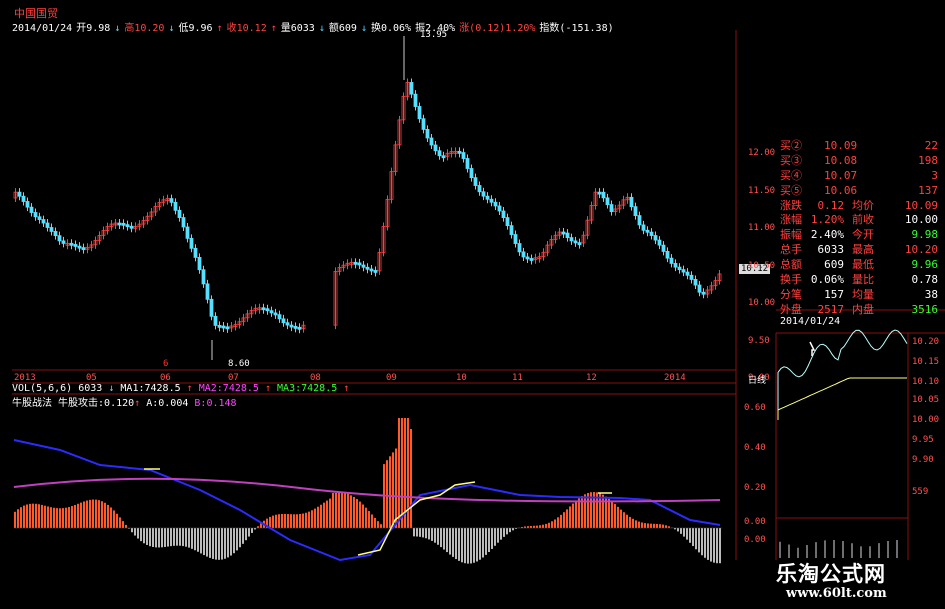 The image size is (945, 609). Describe the element at coordinates (91, 378) in the screenshot. I see `time-tick: 05` at that location.